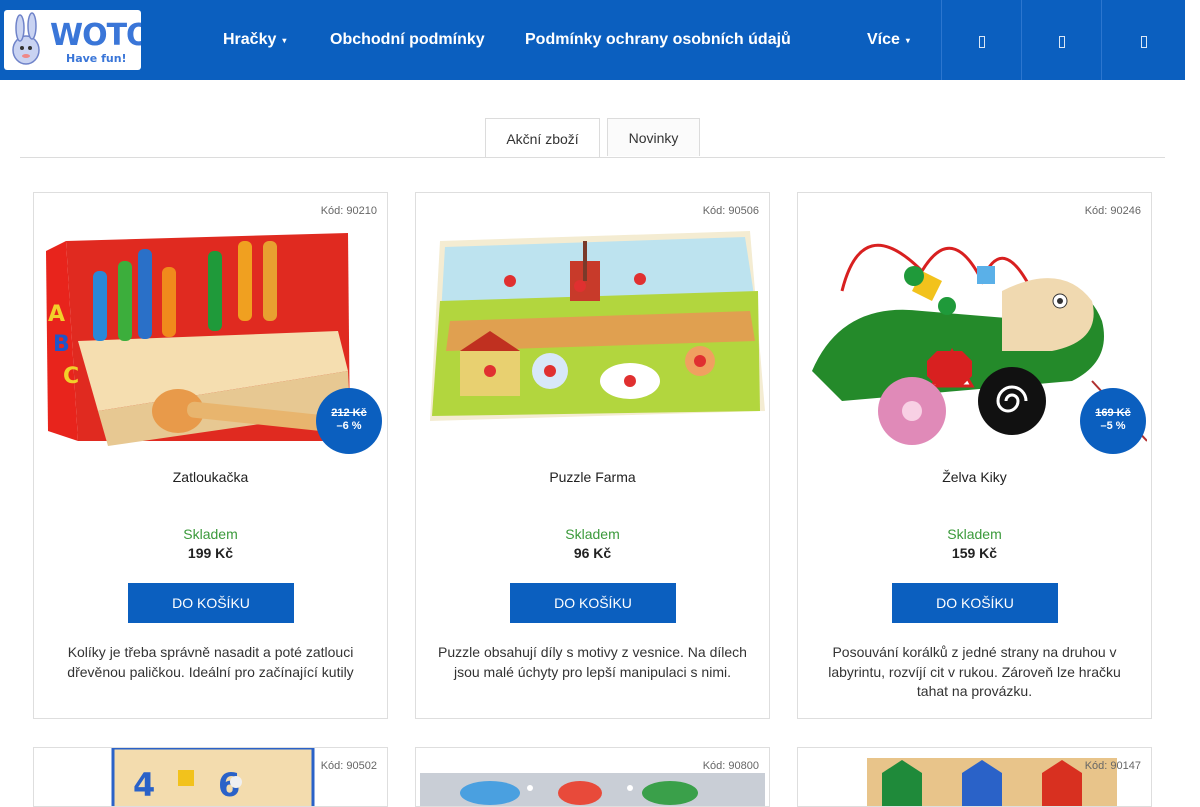 This screenshot has height=807, width=1200. I want to click on product-name: Puzzle Farma, so click(592, 477).